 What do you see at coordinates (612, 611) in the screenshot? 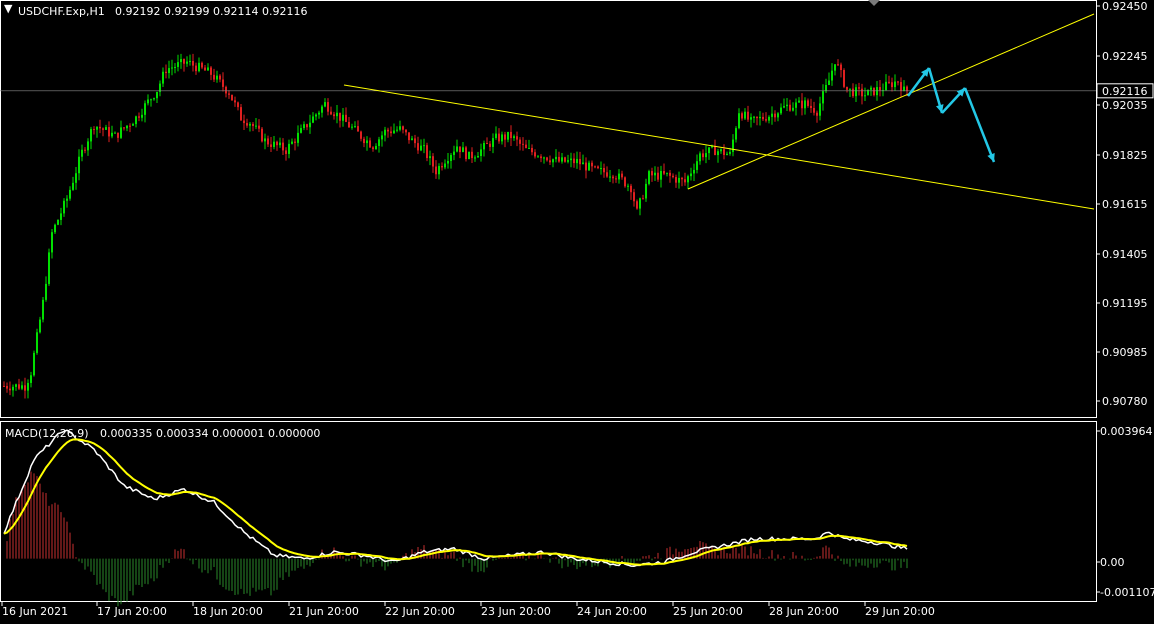
I see `time-axis-label: 24 Jun 20:00` at bounding box center [612, 611].